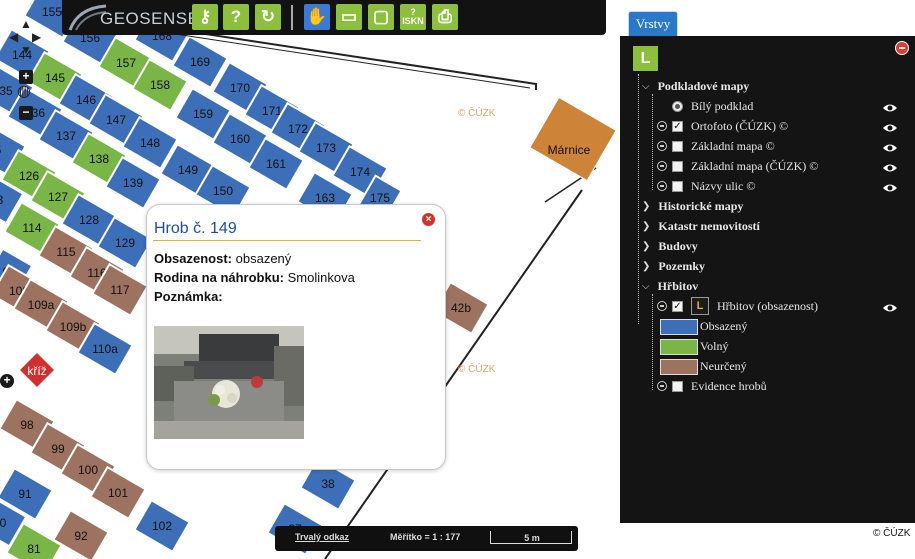 This screenshot has width=915, height=559. I want to click on iskn-button: ? ISKN, so click(413, 17).